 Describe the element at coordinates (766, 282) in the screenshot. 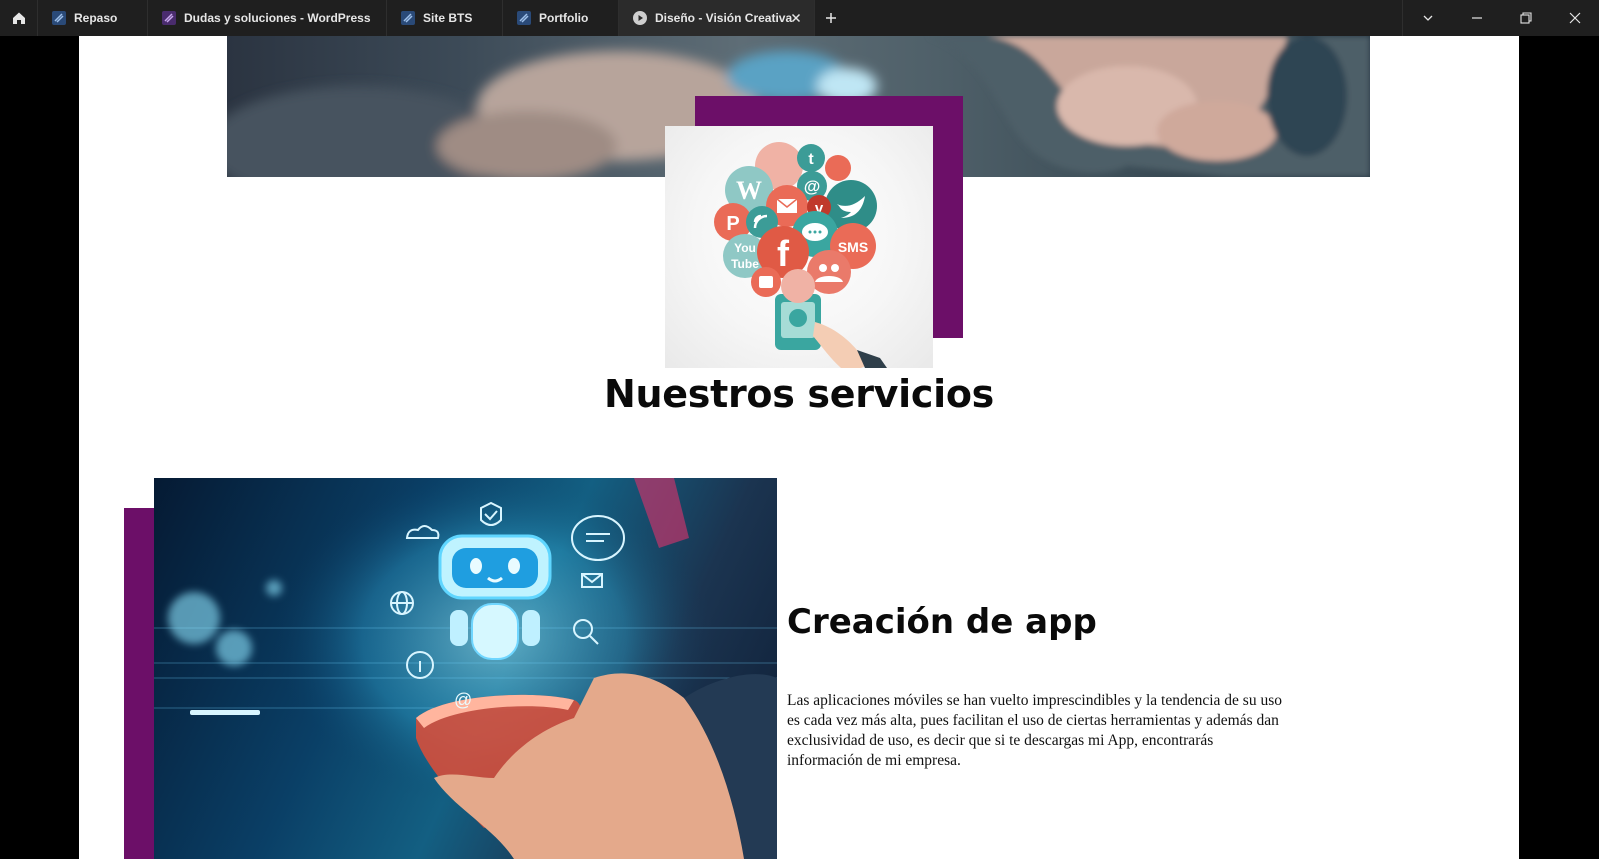

I see `blogger-icon` at that location.